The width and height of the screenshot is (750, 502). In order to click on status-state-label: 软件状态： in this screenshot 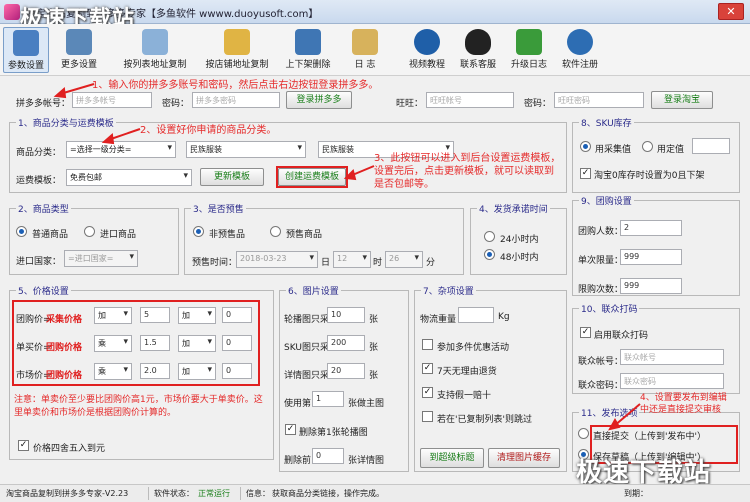, I will do `click(174, 493)`.